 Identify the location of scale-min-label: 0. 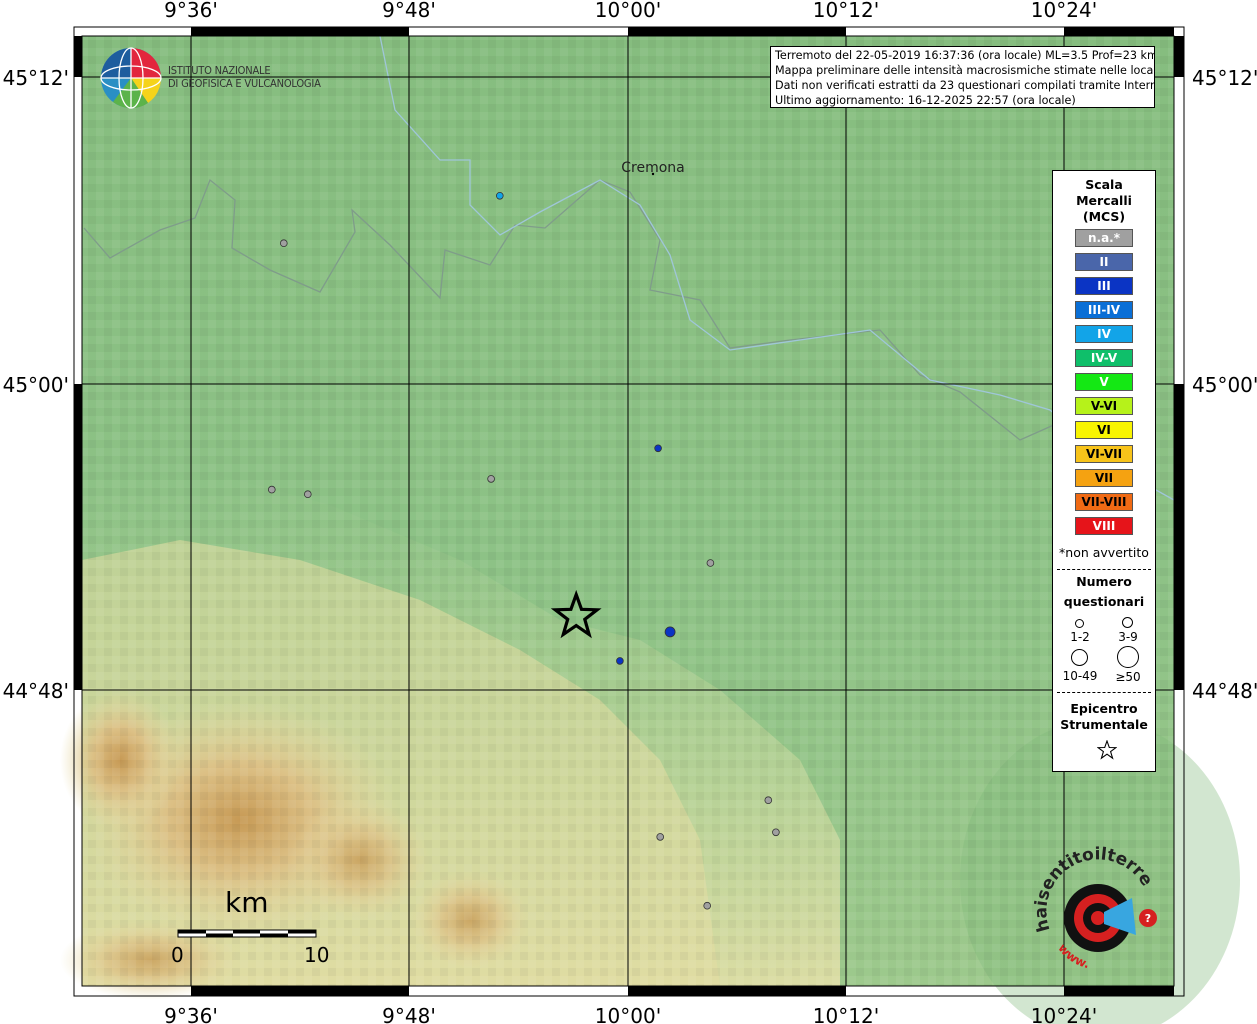
(177, 955).